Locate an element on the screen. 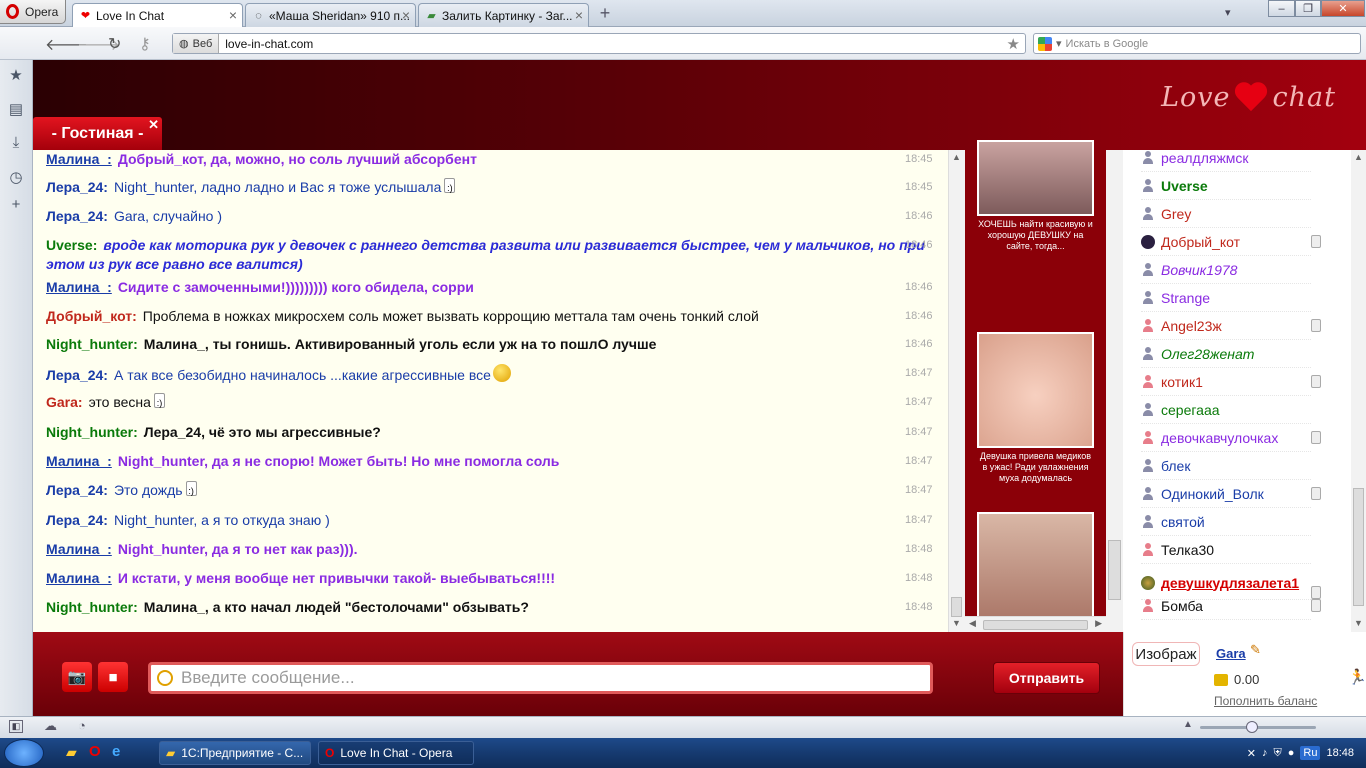  user-name: Вовчик1978 is located at coordinates (1199, 270).